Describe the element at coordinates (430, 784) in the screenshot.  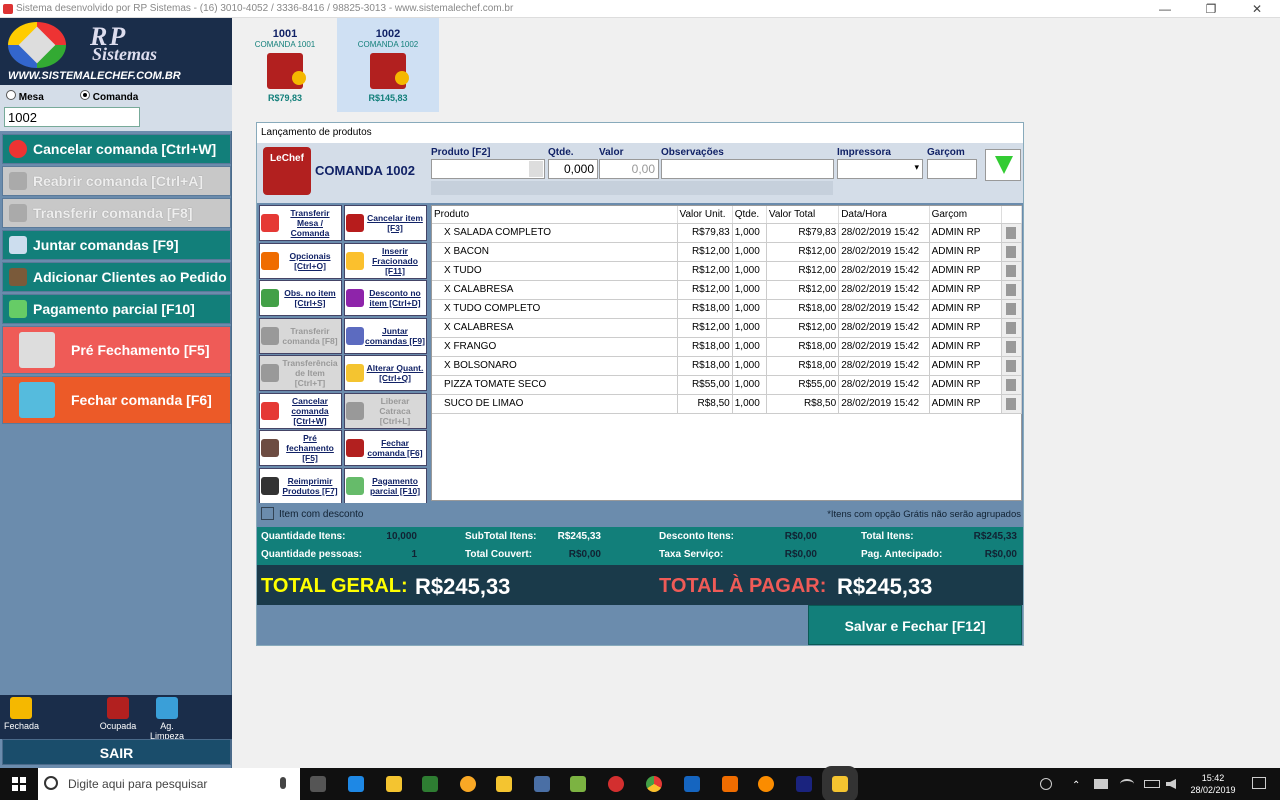
I see `notepad-icon` at that location.